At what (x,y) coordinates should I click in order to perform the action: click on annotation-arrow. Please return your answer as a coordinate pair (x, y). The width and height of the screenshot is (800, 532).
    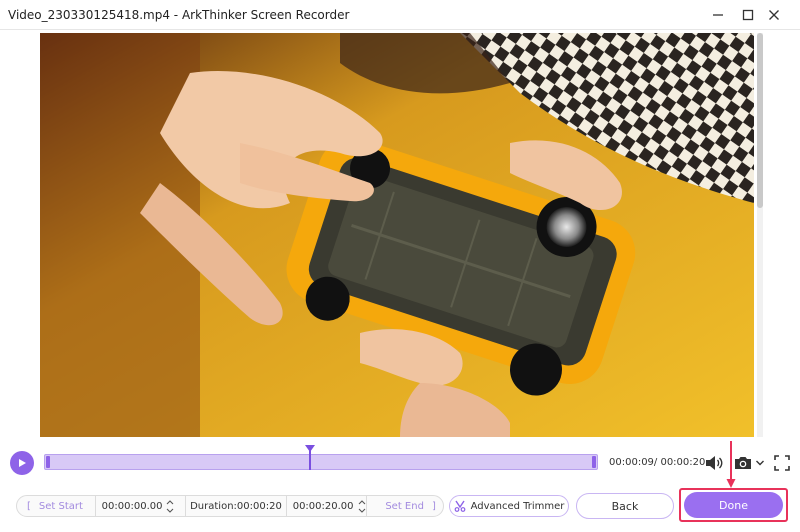
    Looking at the image, I should click on (731, 464).